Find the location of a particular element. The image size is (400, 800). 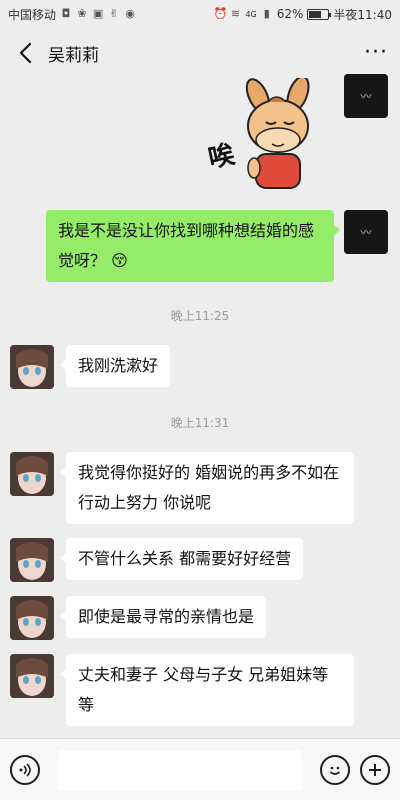

network-type: 4G is located at coordinates (251, 14).